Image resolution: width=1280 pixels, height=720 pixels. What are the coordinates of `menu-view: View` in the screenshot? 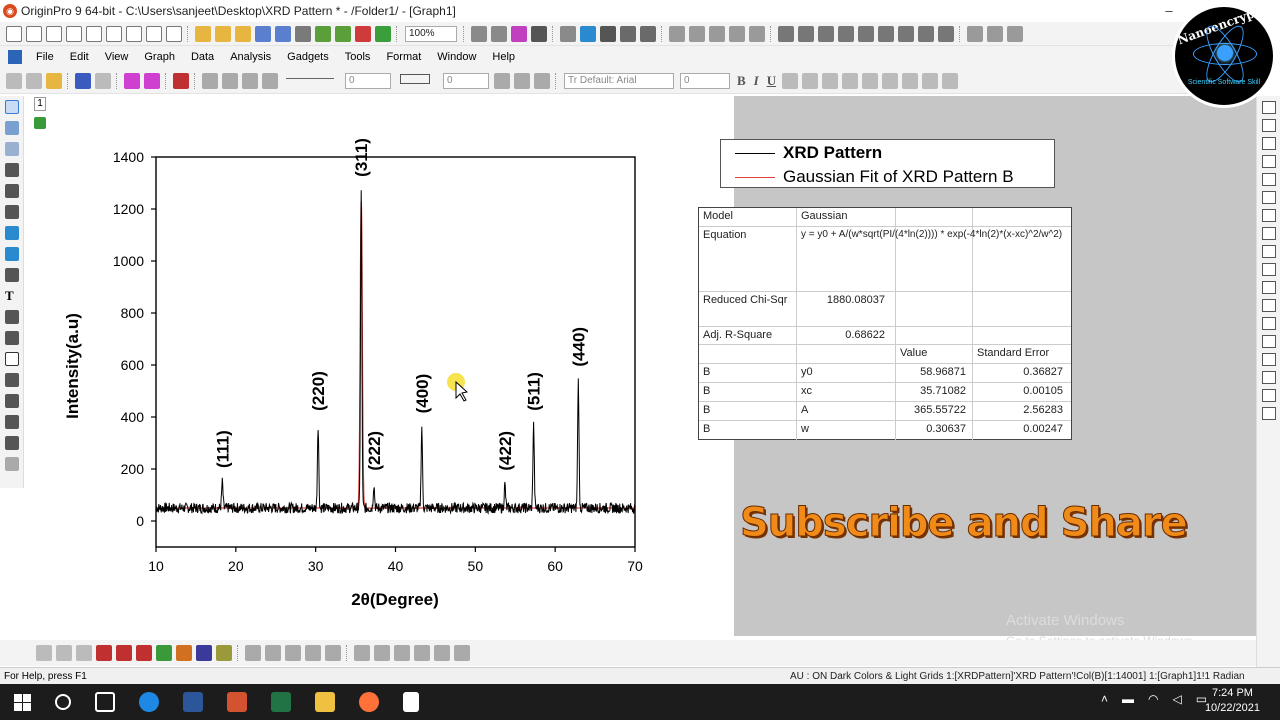 It's located at (117, 57).